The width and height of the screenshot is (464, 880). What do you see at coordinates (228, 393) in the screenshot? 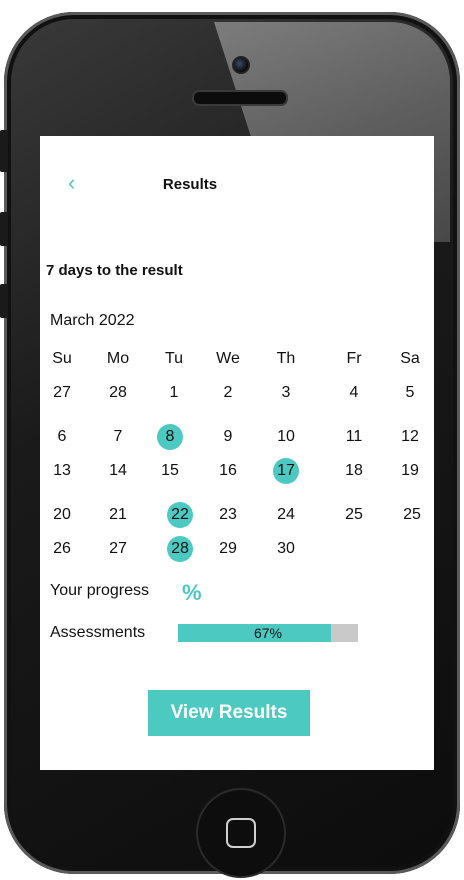
I see `calendar-day: 2` at bounding box center [228, 393].